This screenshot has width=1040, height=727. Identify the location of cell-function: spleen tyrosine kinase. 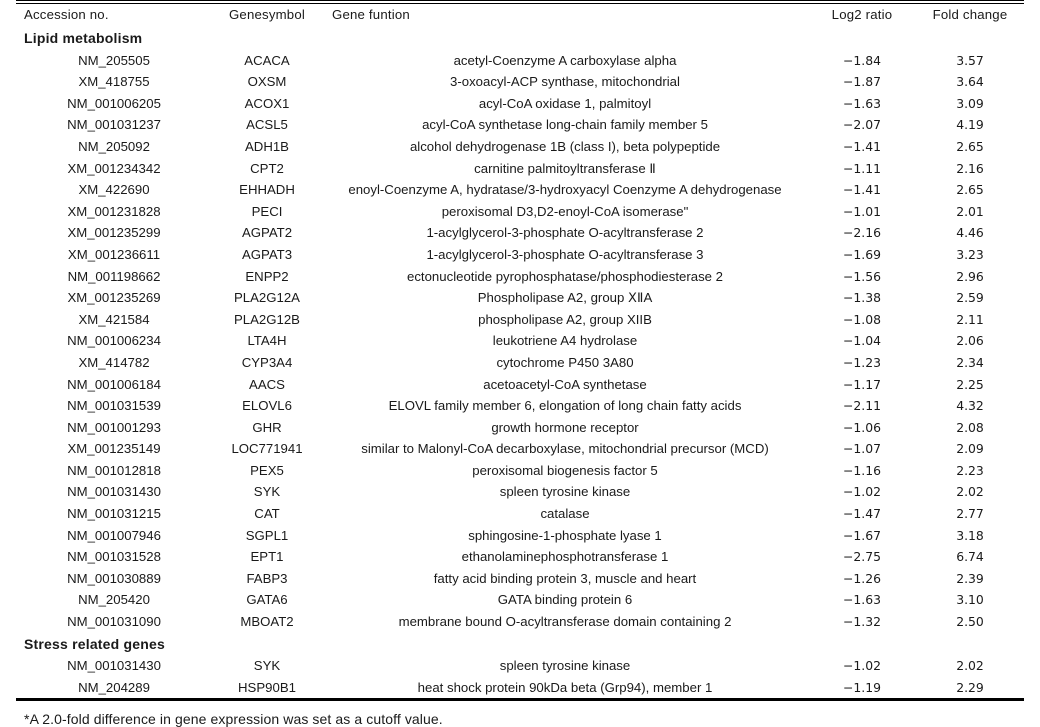
(565, 666).